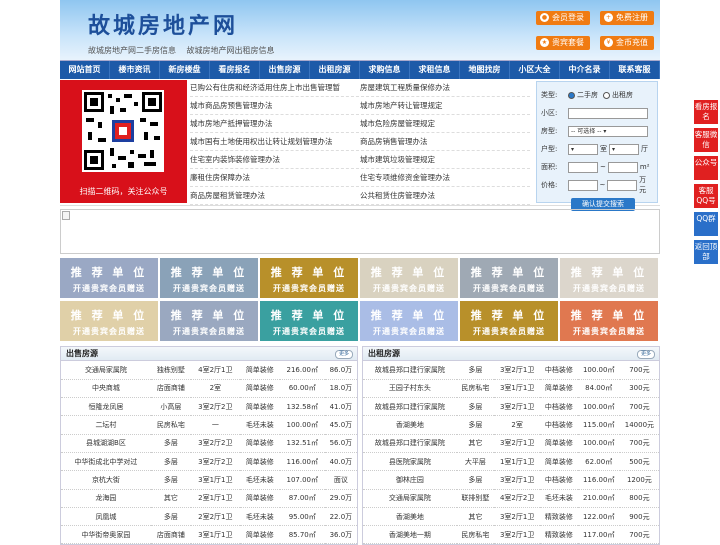 Image resolution: width=720 pixels, height=545 pixels. I want to click on price-max-input, so click(622, 185).